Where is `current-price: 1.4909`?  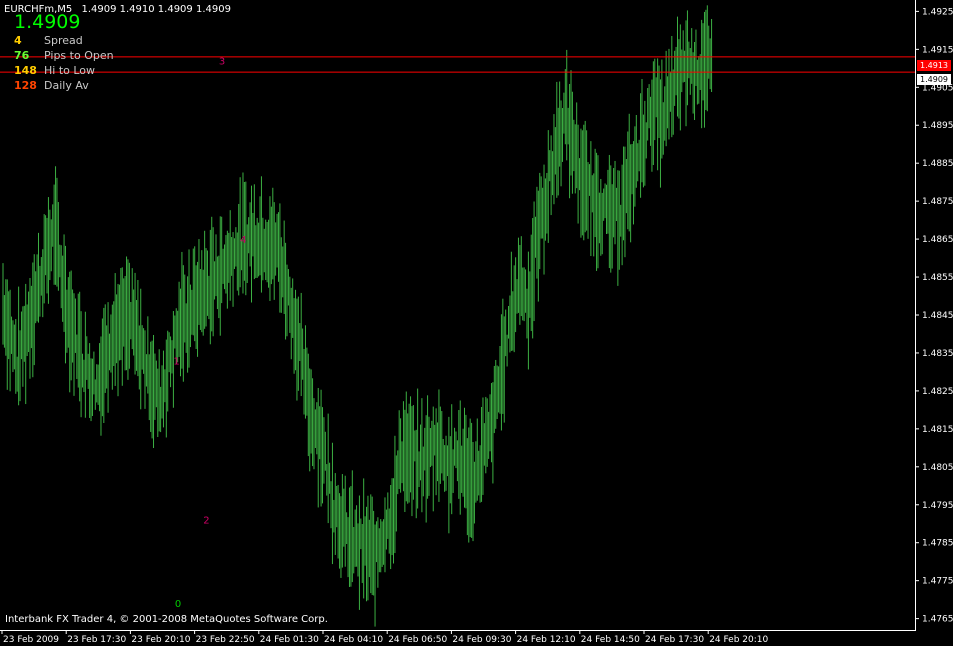 current-price: 1.4909 is located at coordinates (47, 22).